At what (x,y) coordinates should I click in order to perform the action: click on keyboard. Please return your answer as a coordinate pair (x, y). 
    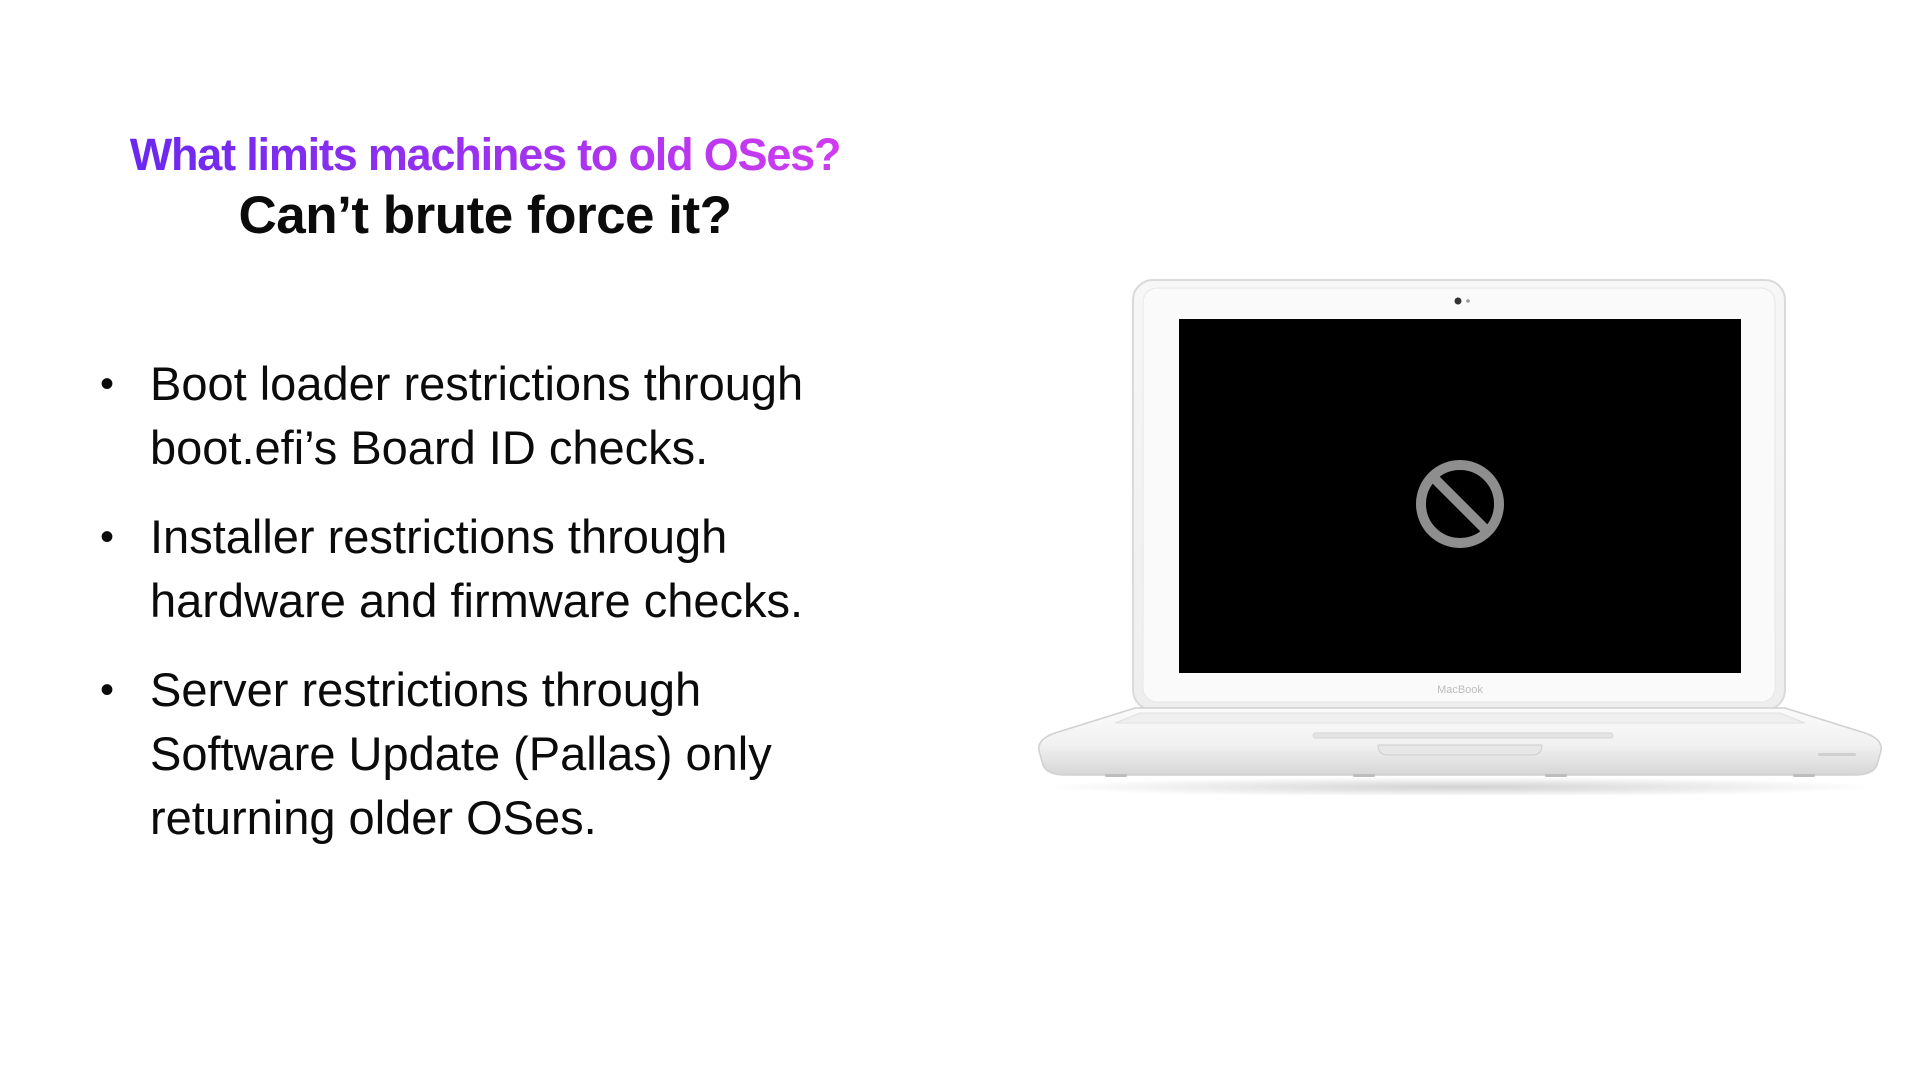
    Looking at the image, I should click on (1460, 718).